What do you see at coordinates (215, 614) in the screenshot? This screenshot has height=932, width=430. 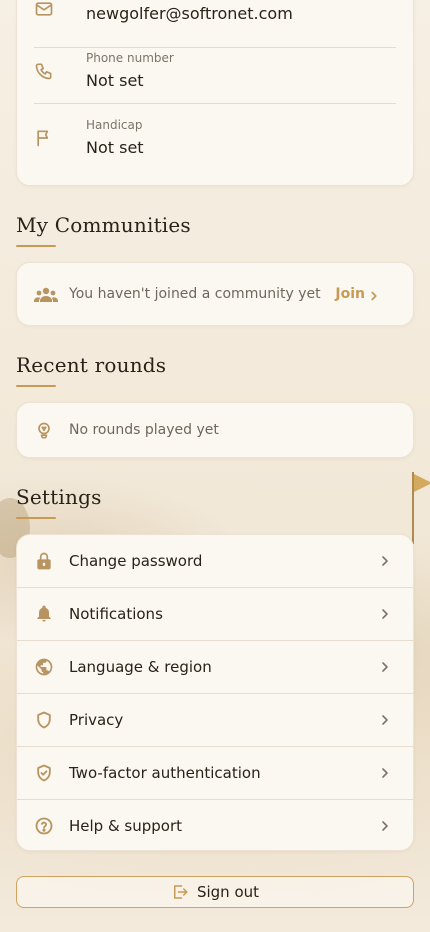 I see `settings-item-notifications: Notifications` at bounding box center [215, 614].